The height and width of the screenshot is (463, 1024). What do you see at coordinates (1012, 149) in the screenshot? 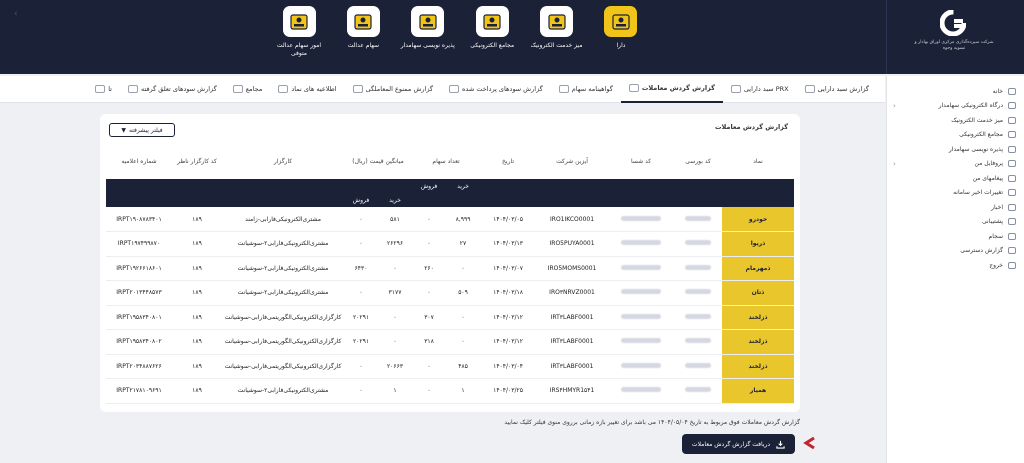
I see `subscription-icon` at bounding box center [1012, 149].